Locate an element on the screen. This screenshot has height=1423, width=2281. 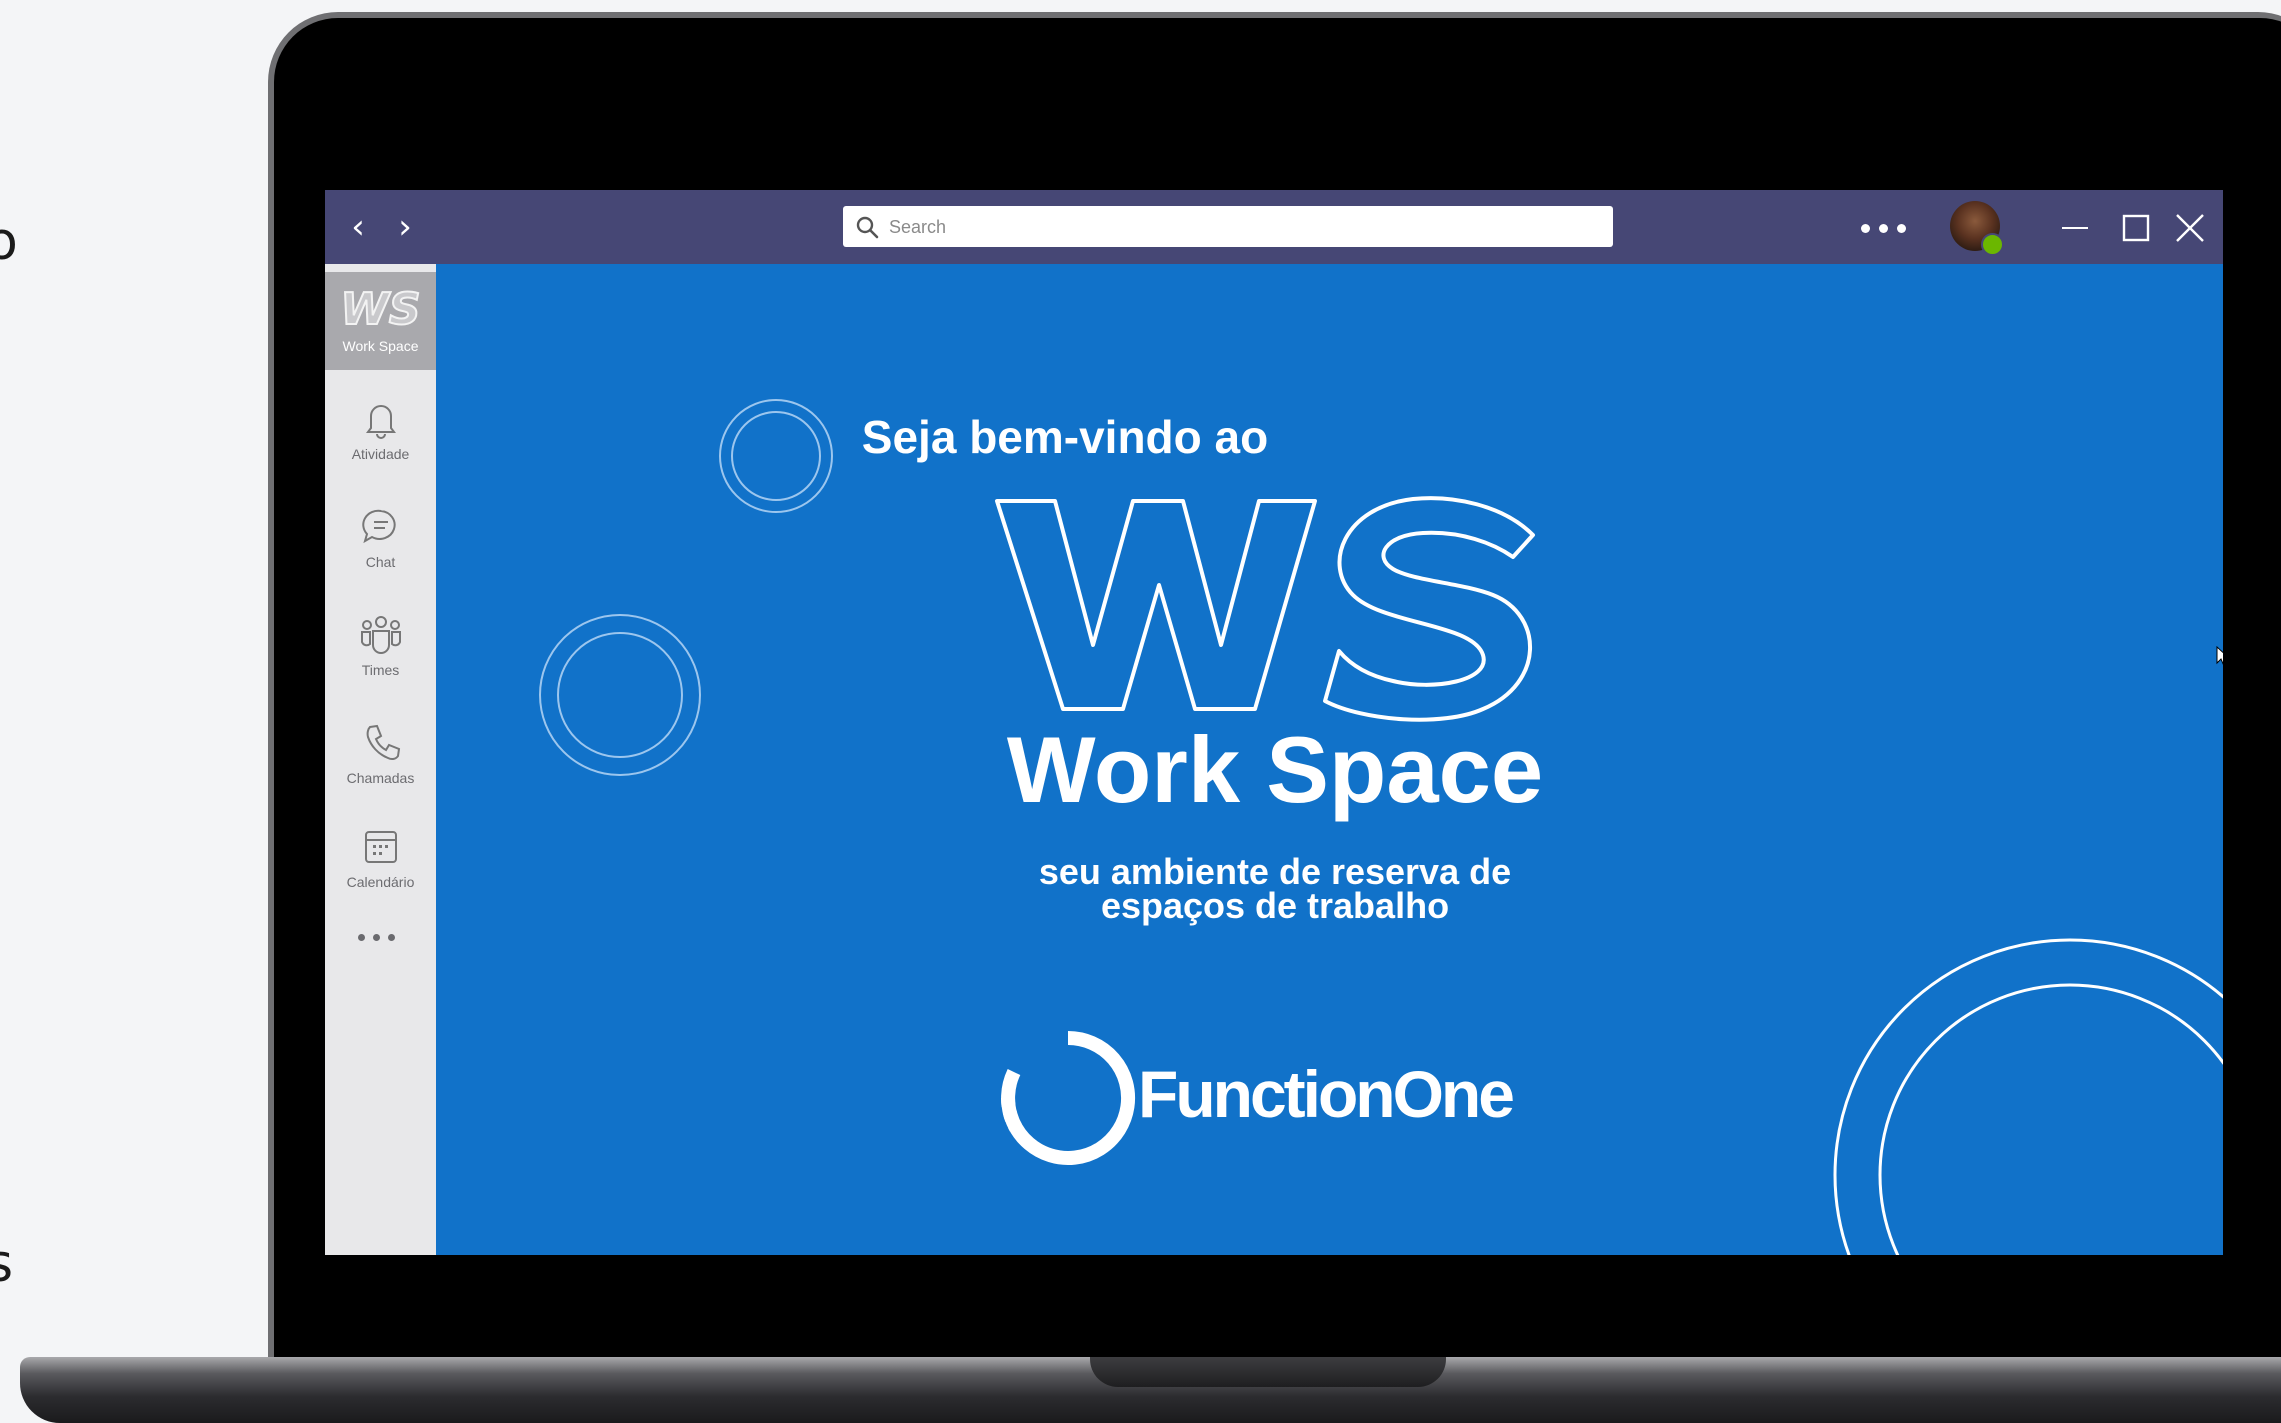
more-options-icon is located at coordinates (1890, 227).